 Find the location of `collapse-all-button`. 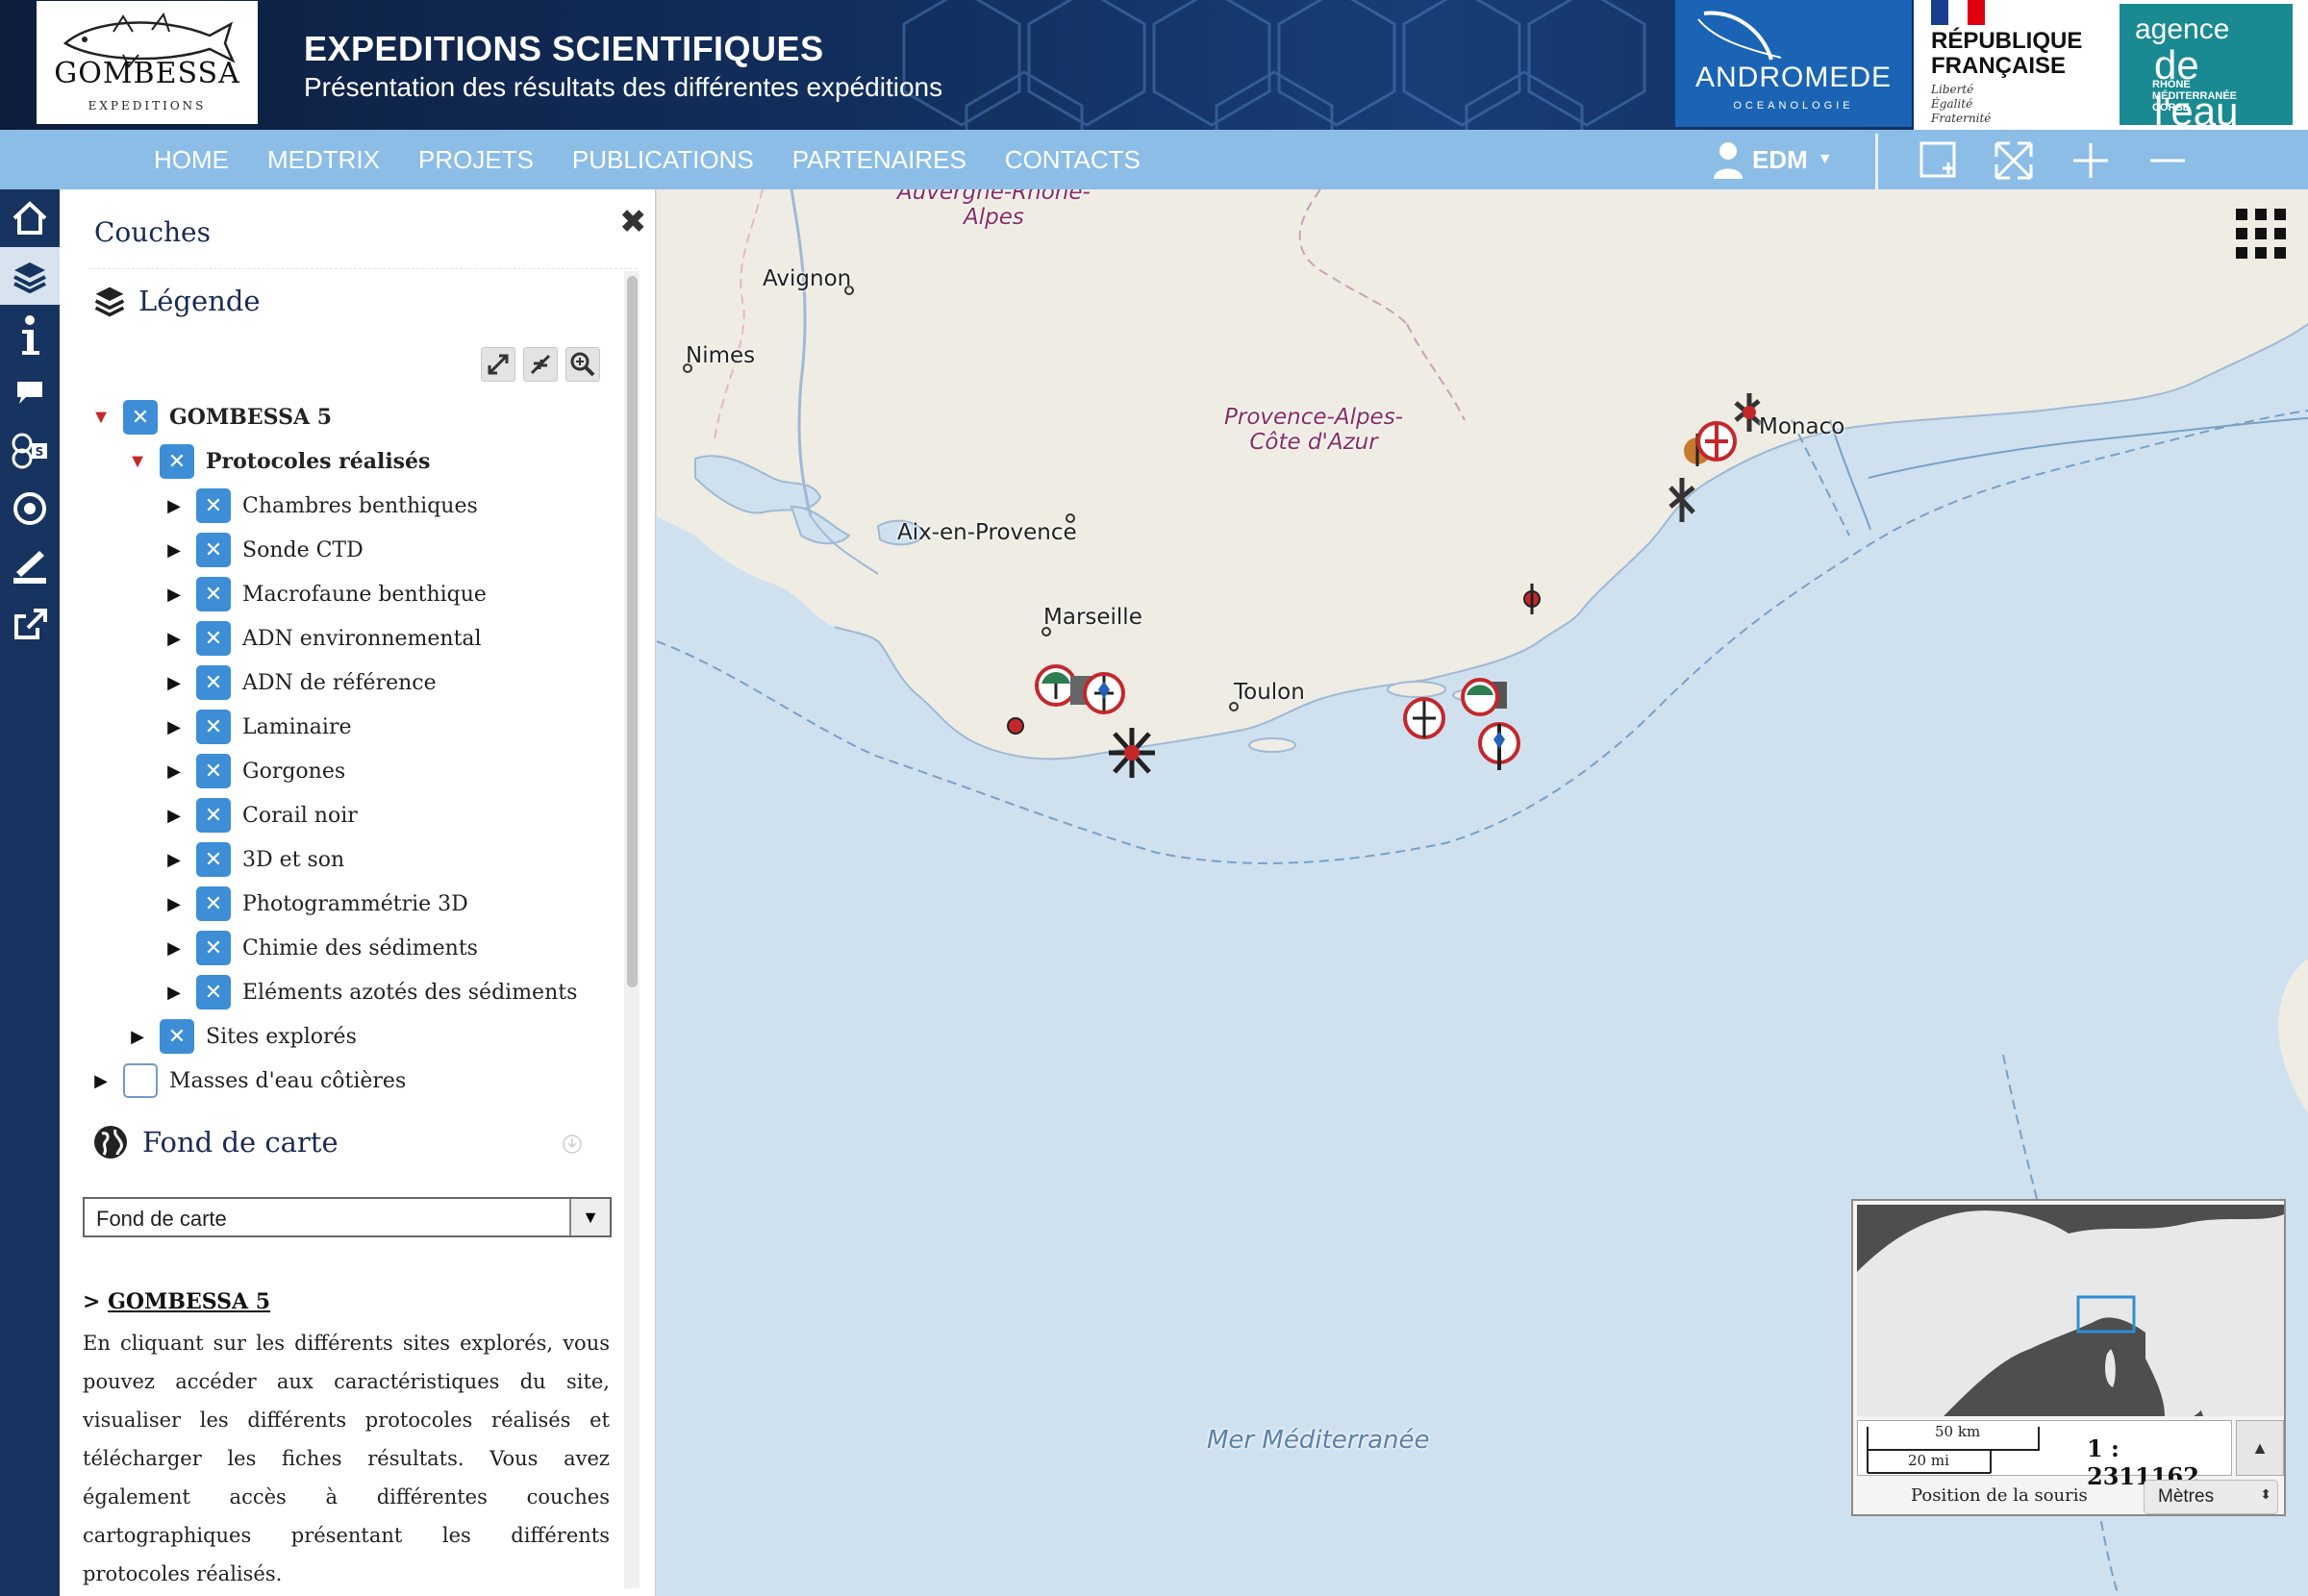

collapse-all-button is located at coordinates (540, 364).